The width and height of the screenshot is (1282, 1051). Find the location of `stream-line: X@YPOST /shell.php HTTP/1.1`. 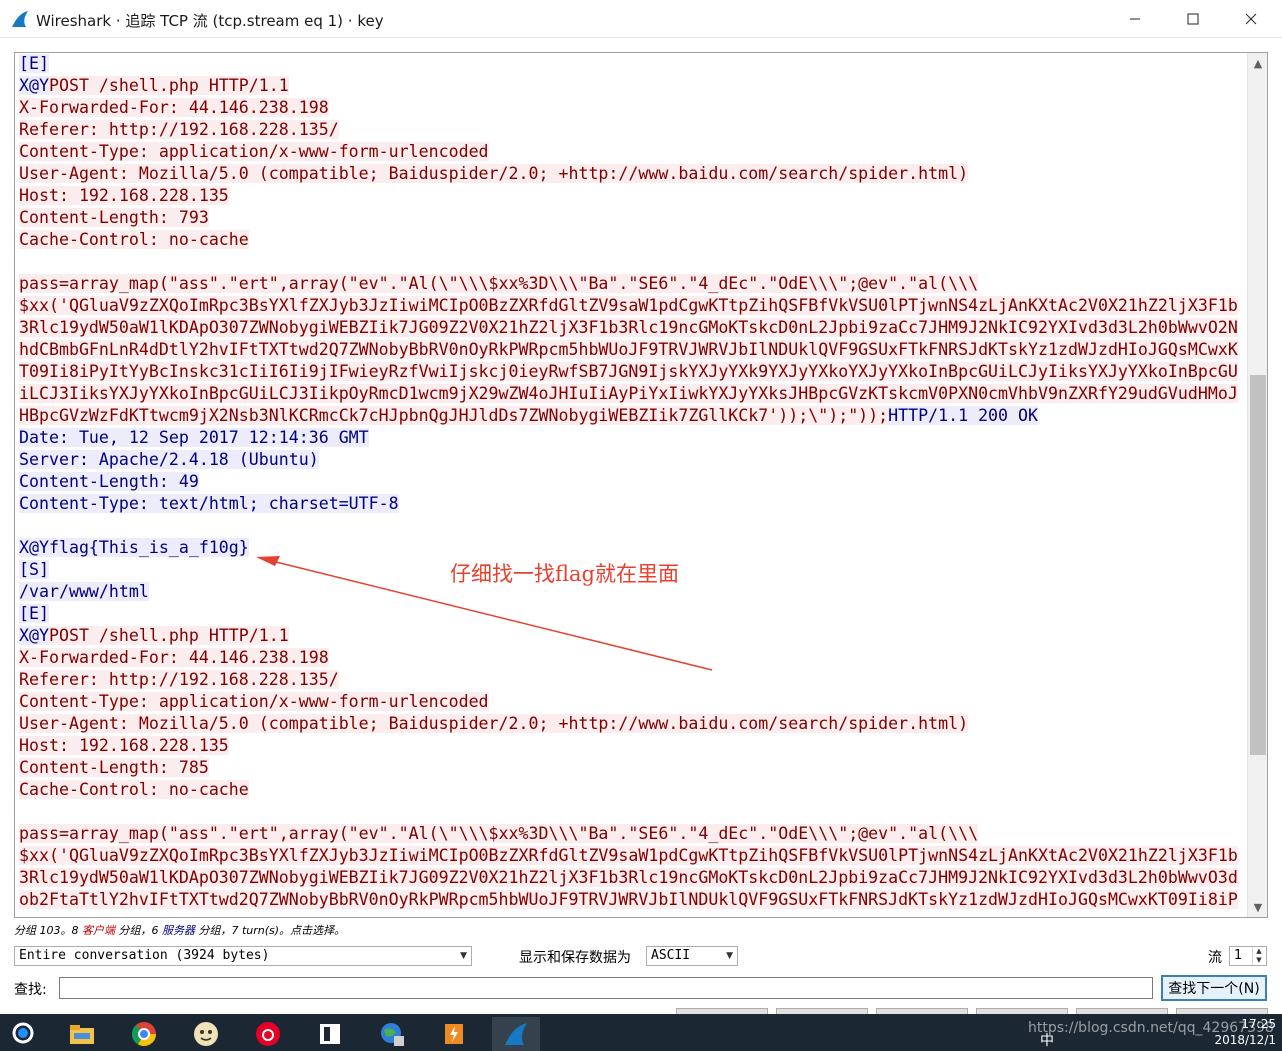

stream-line: X@YPOST /shell.php HTTP/1.1 is located at coordinates (632, 86).